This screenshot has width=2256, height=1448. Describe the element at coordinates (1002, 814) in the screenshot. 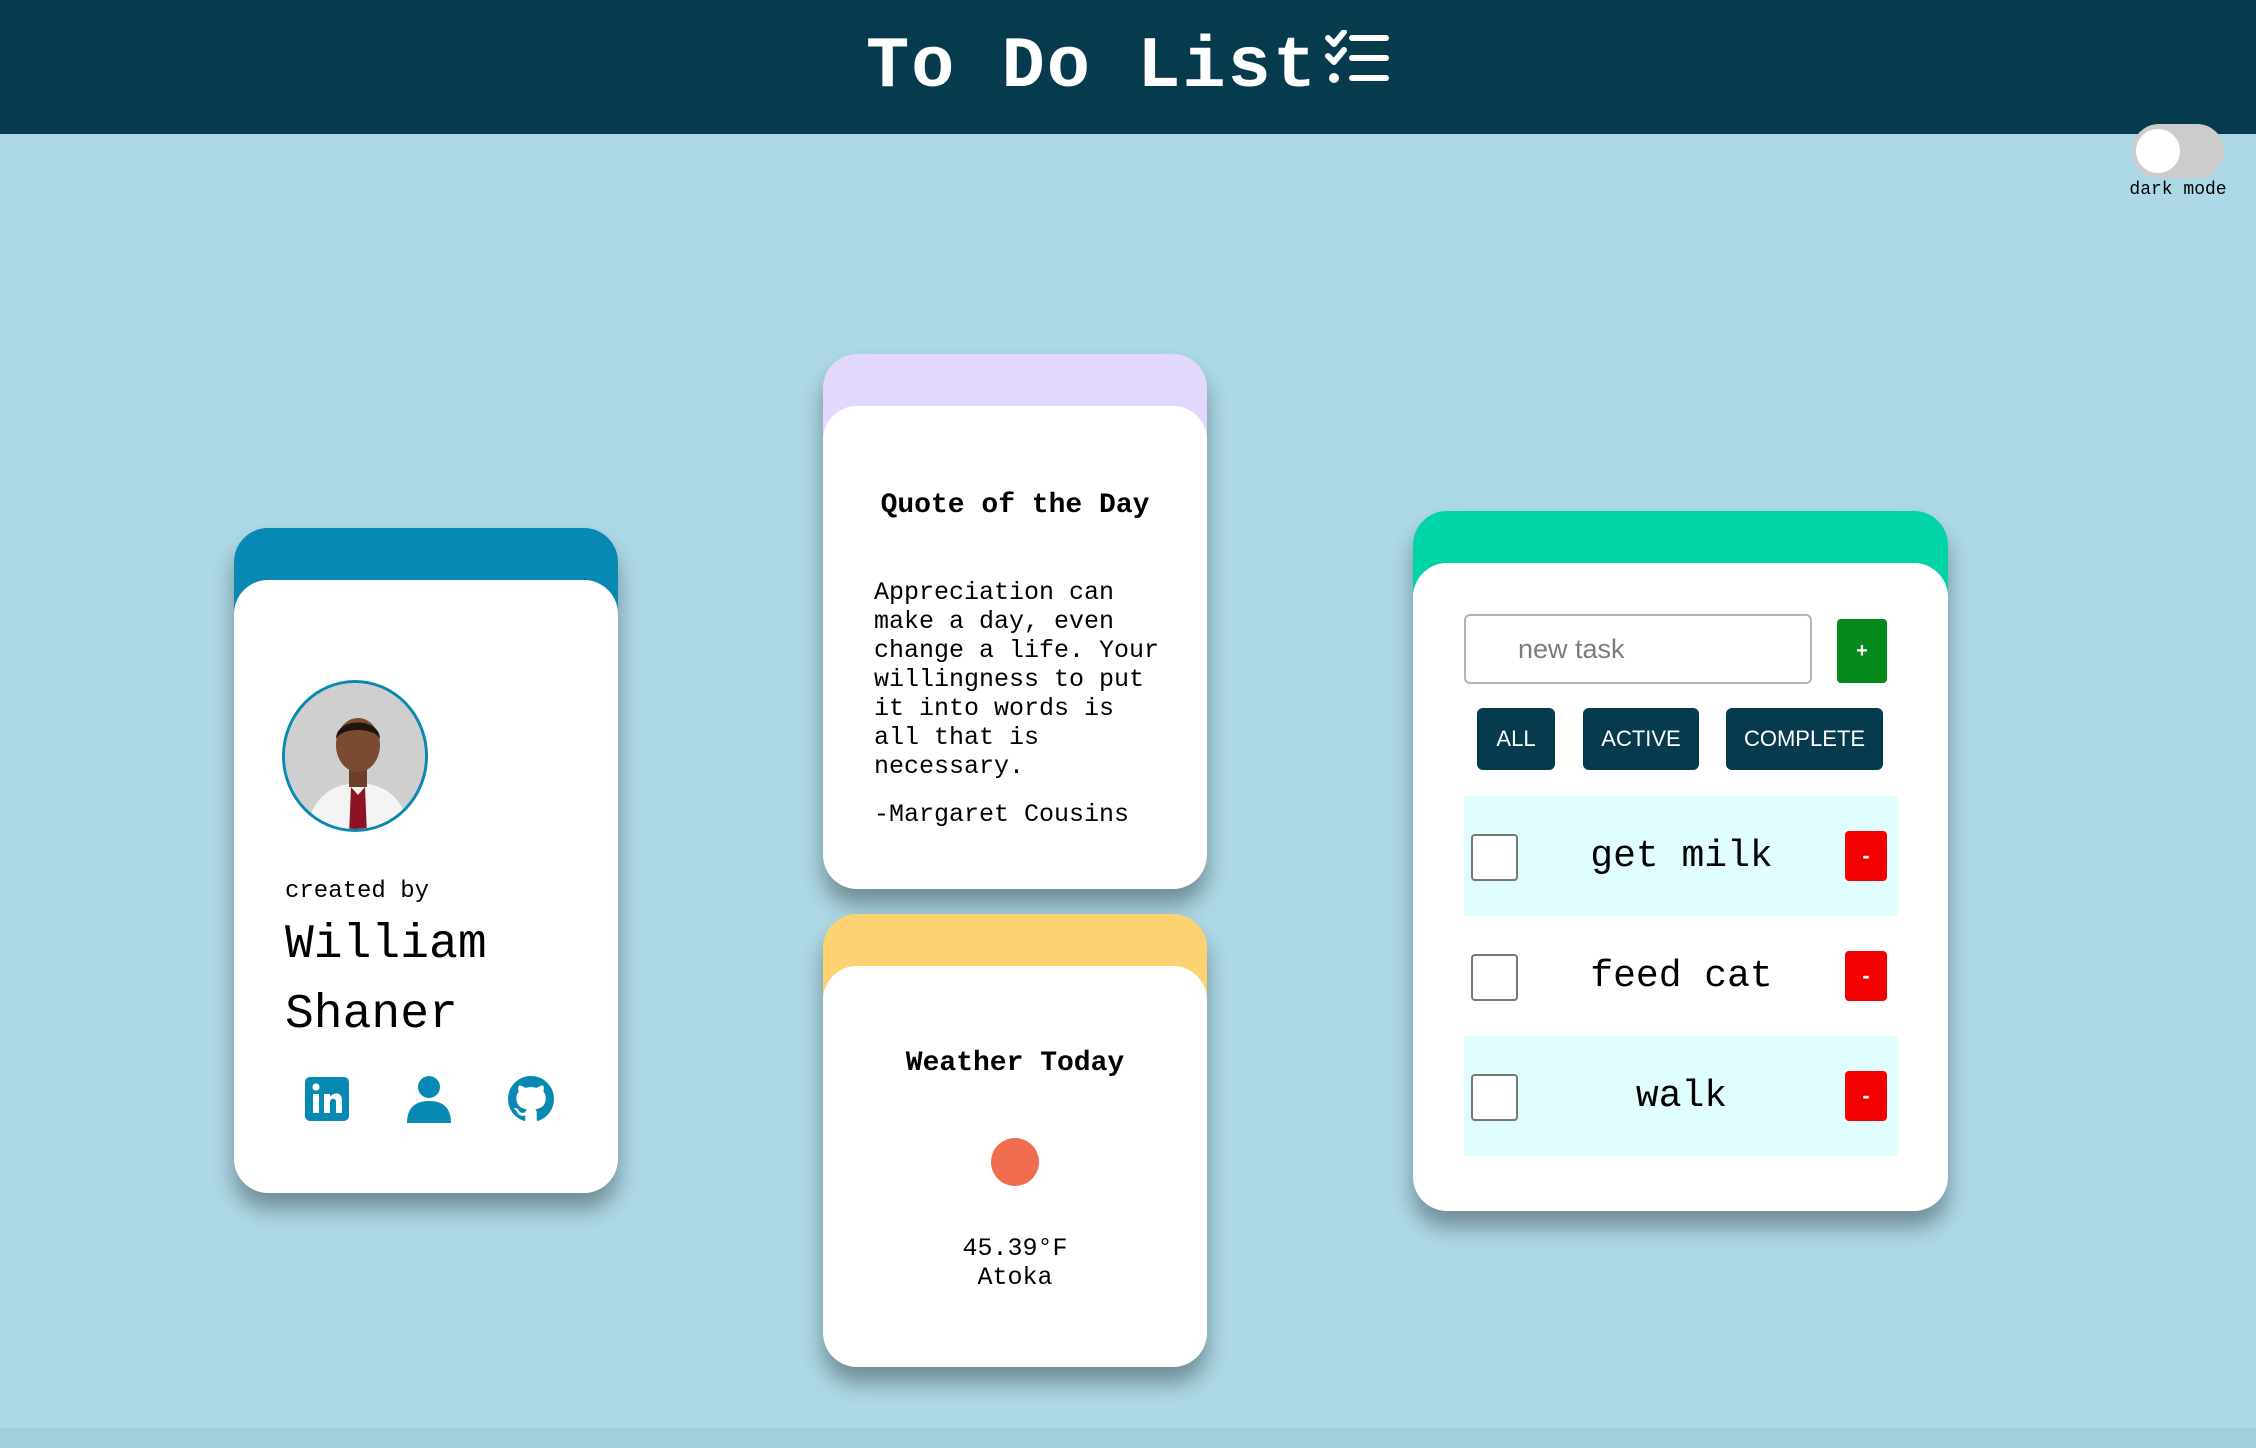

I see `quote-author: -Margaret Cousins` at that location.